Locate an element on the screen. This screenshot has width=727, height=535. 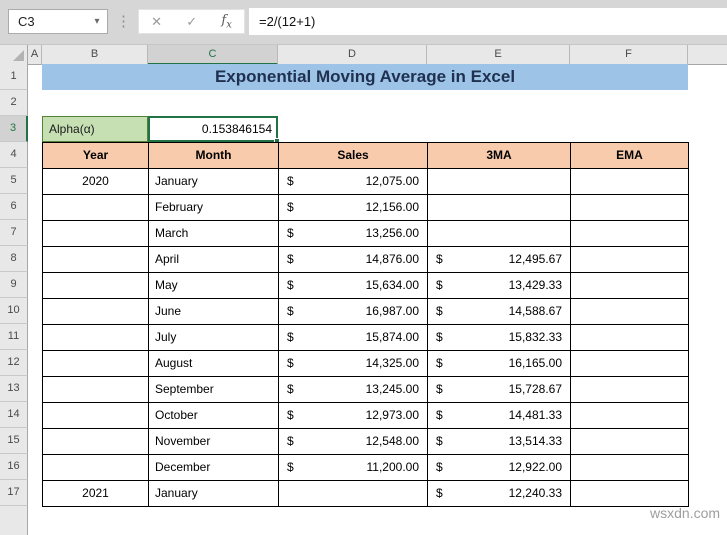
cell-3ma: $15,832.33 is located at coordinates (499, 338).